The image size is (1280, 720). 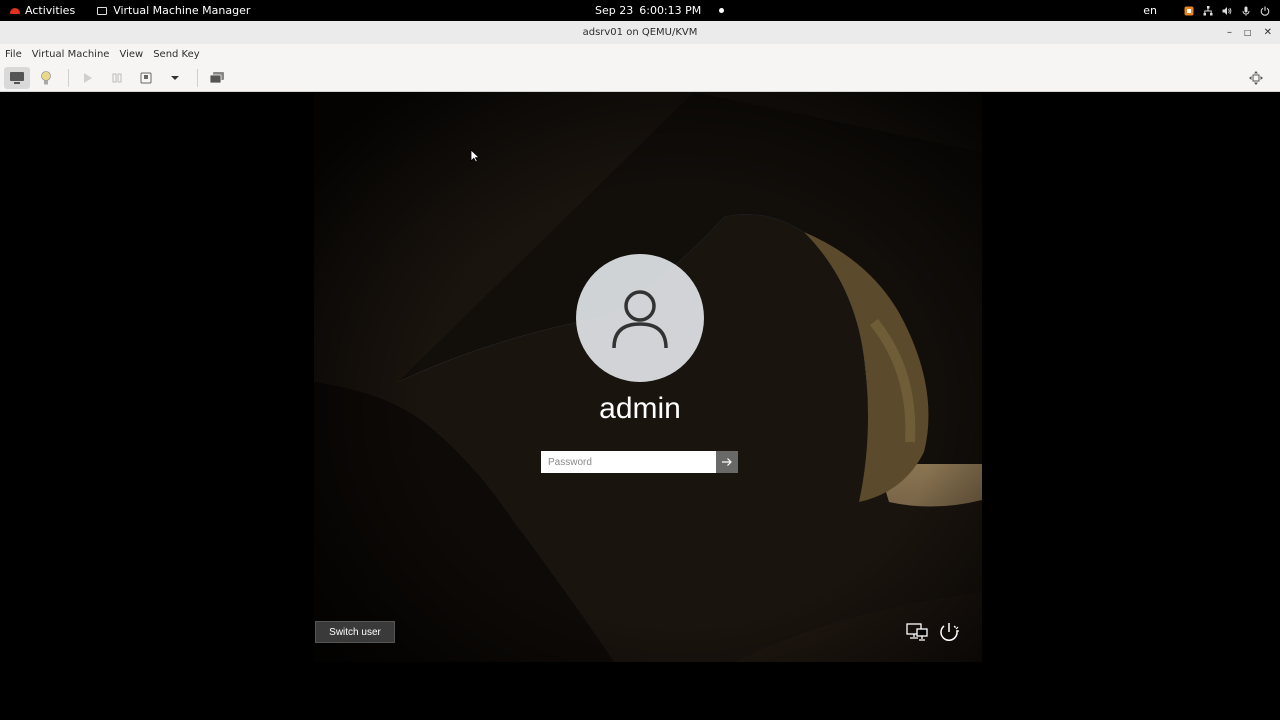 I want to click on pause-button, so click(x=117, y=78).